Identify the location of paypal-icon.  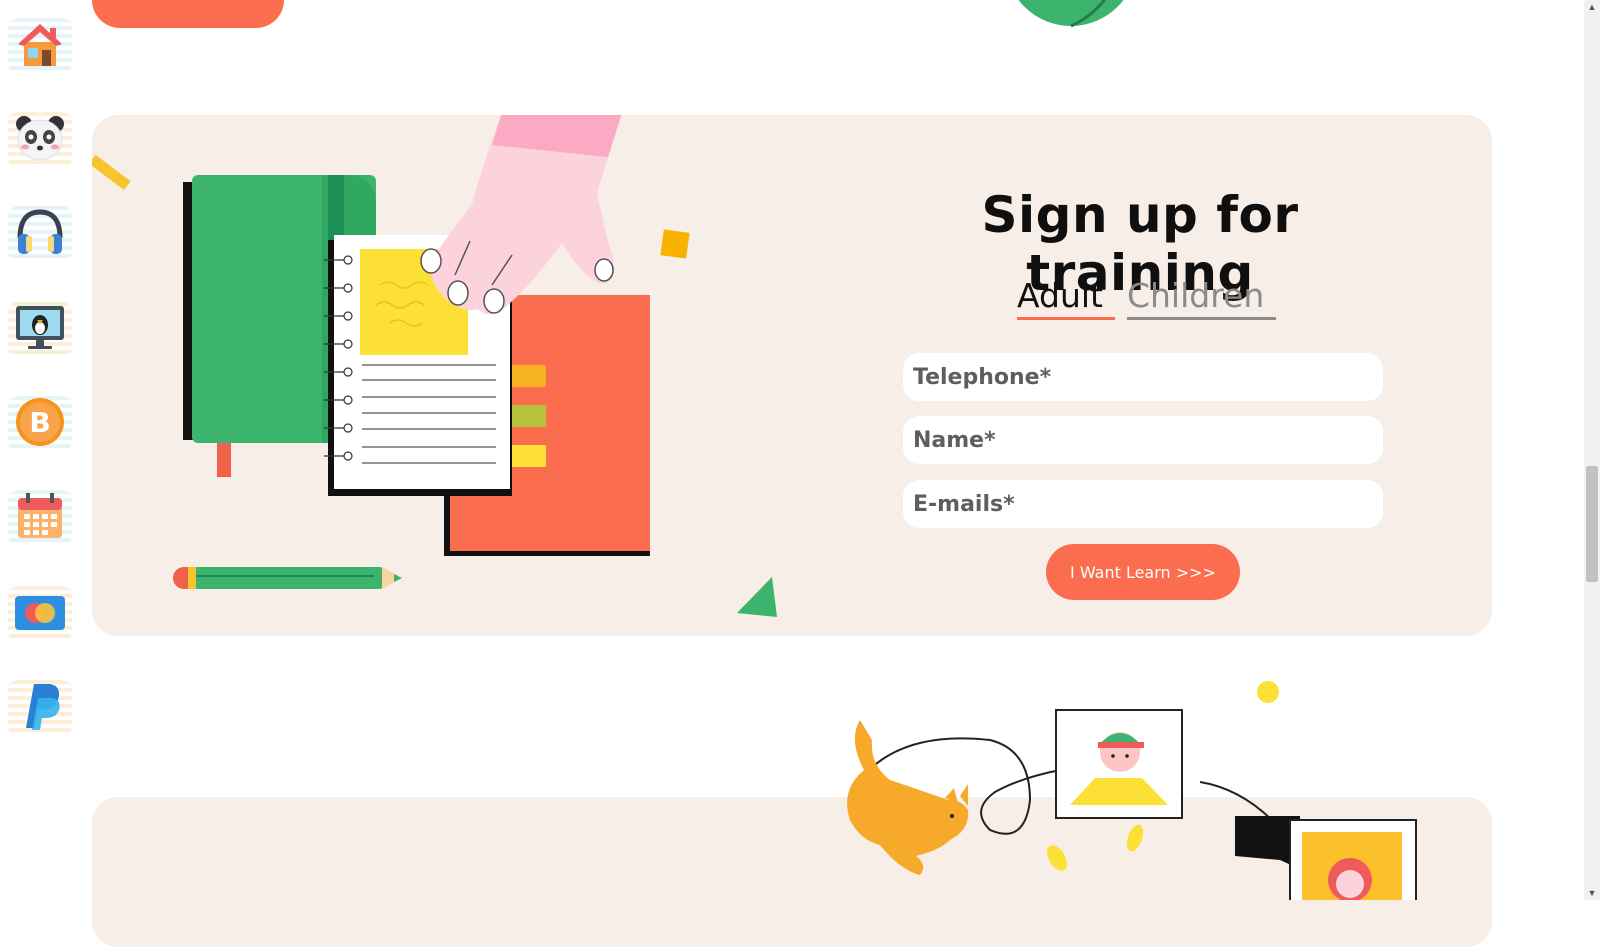
(43, 707).